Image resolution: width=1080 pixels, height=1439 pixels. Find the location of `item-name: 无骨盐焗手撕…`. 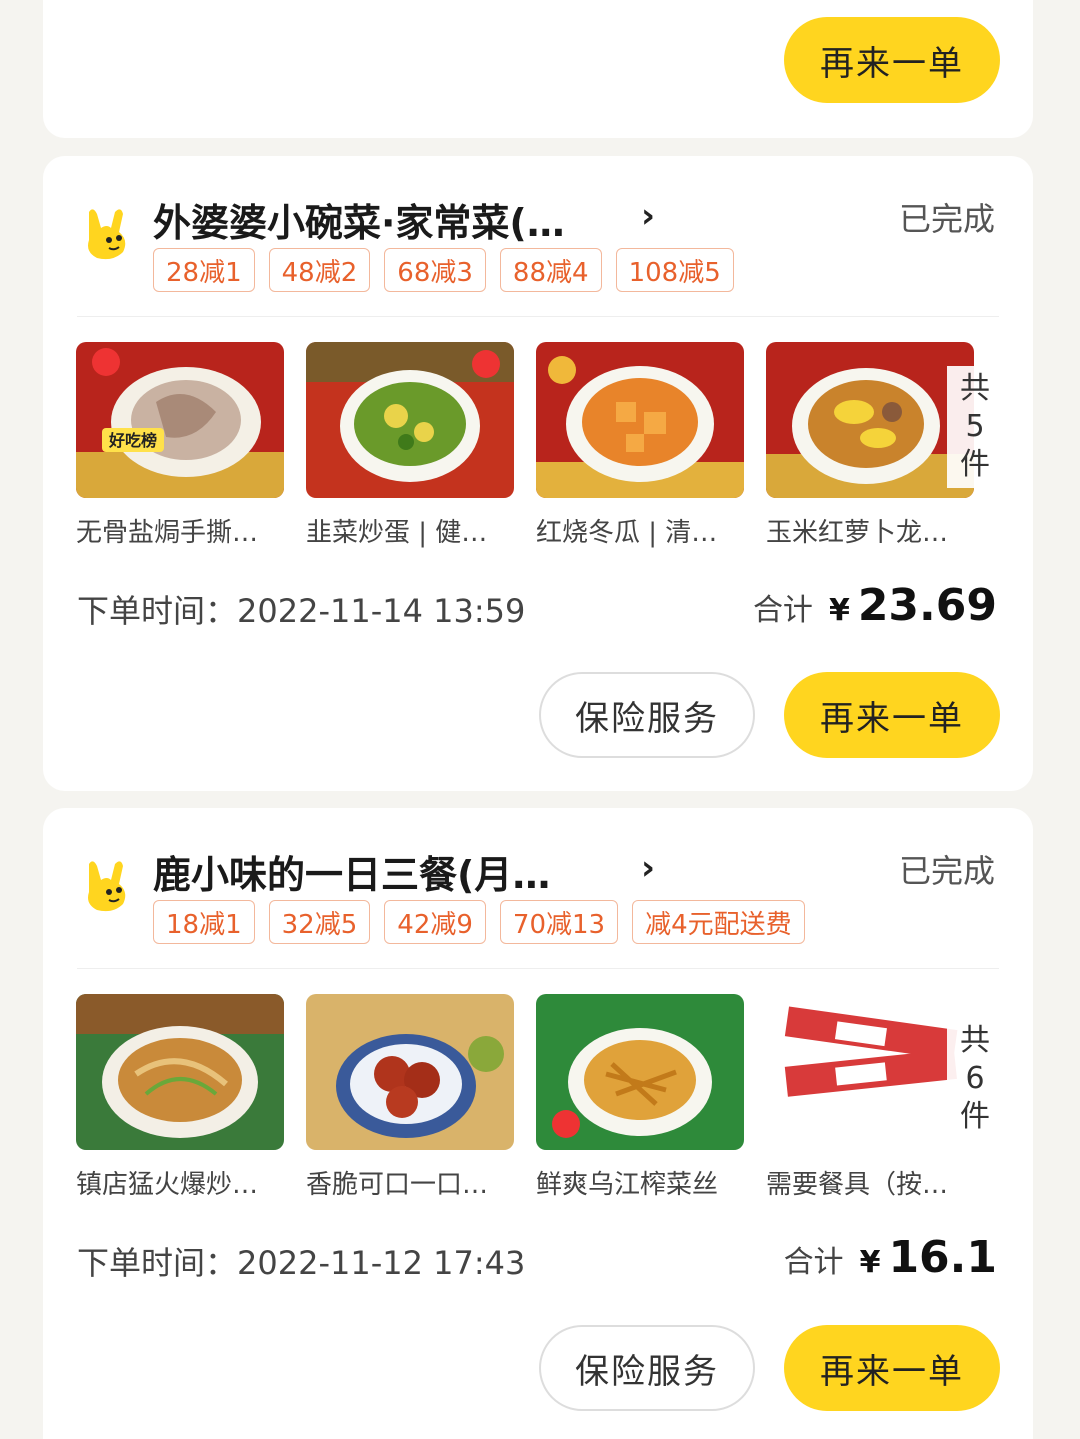

item-name: 无骨盐焗手撕… is located at coordinates (167, 533).